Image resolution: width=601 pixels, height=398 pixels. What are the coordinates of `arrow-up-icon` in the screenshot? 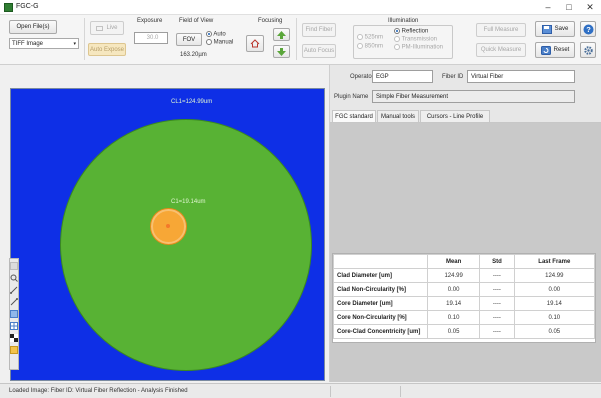 It's located at (281, 34).